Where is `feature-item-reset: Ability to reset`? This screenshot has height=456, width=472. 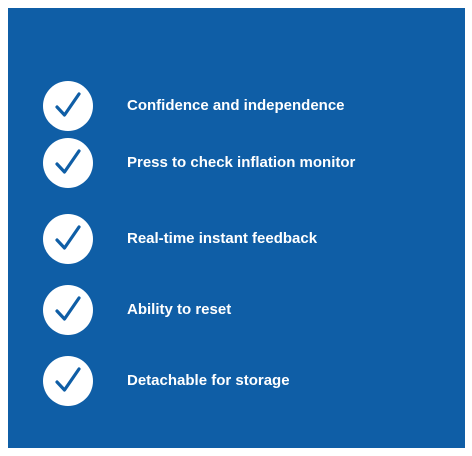 feature-item-reset: Ability to reset is located at coordinates (243, 310).